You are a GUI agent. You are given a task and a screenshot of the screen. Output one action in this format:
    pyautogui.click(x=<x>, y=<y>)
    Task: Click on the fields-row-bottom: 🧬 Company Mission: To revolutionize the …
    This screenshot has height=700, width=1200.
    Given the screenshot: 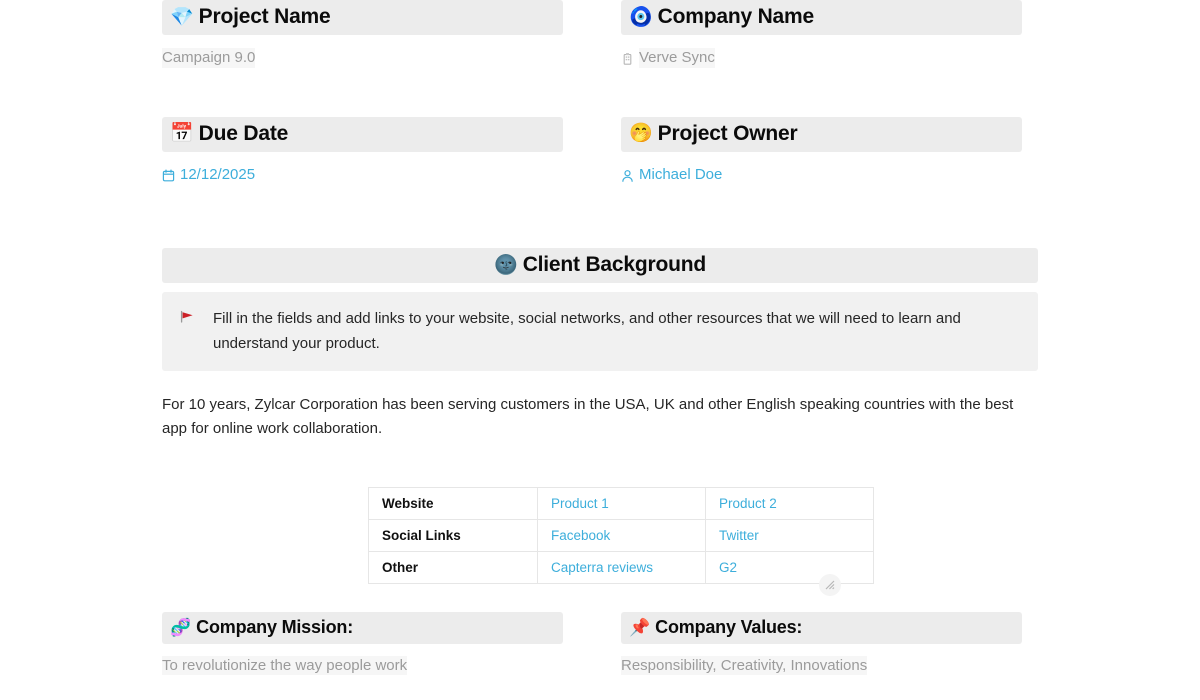 What is the action you would take?
    pyautogui.click(x=592, y=644)
    